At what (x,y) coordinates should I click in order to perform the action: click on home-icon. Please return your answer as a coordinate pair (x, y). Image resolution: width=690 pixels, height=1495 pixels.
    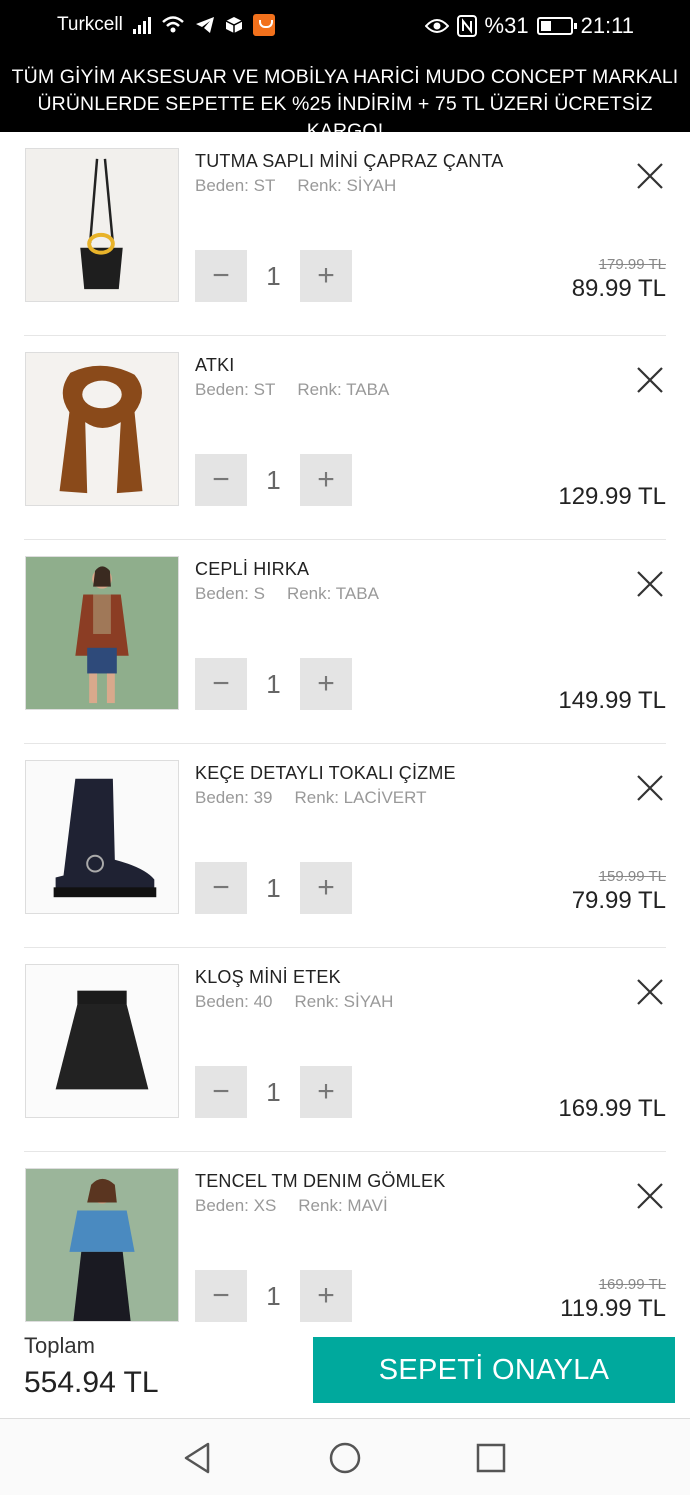
    Looking at the image, I should click on (345, 1458).